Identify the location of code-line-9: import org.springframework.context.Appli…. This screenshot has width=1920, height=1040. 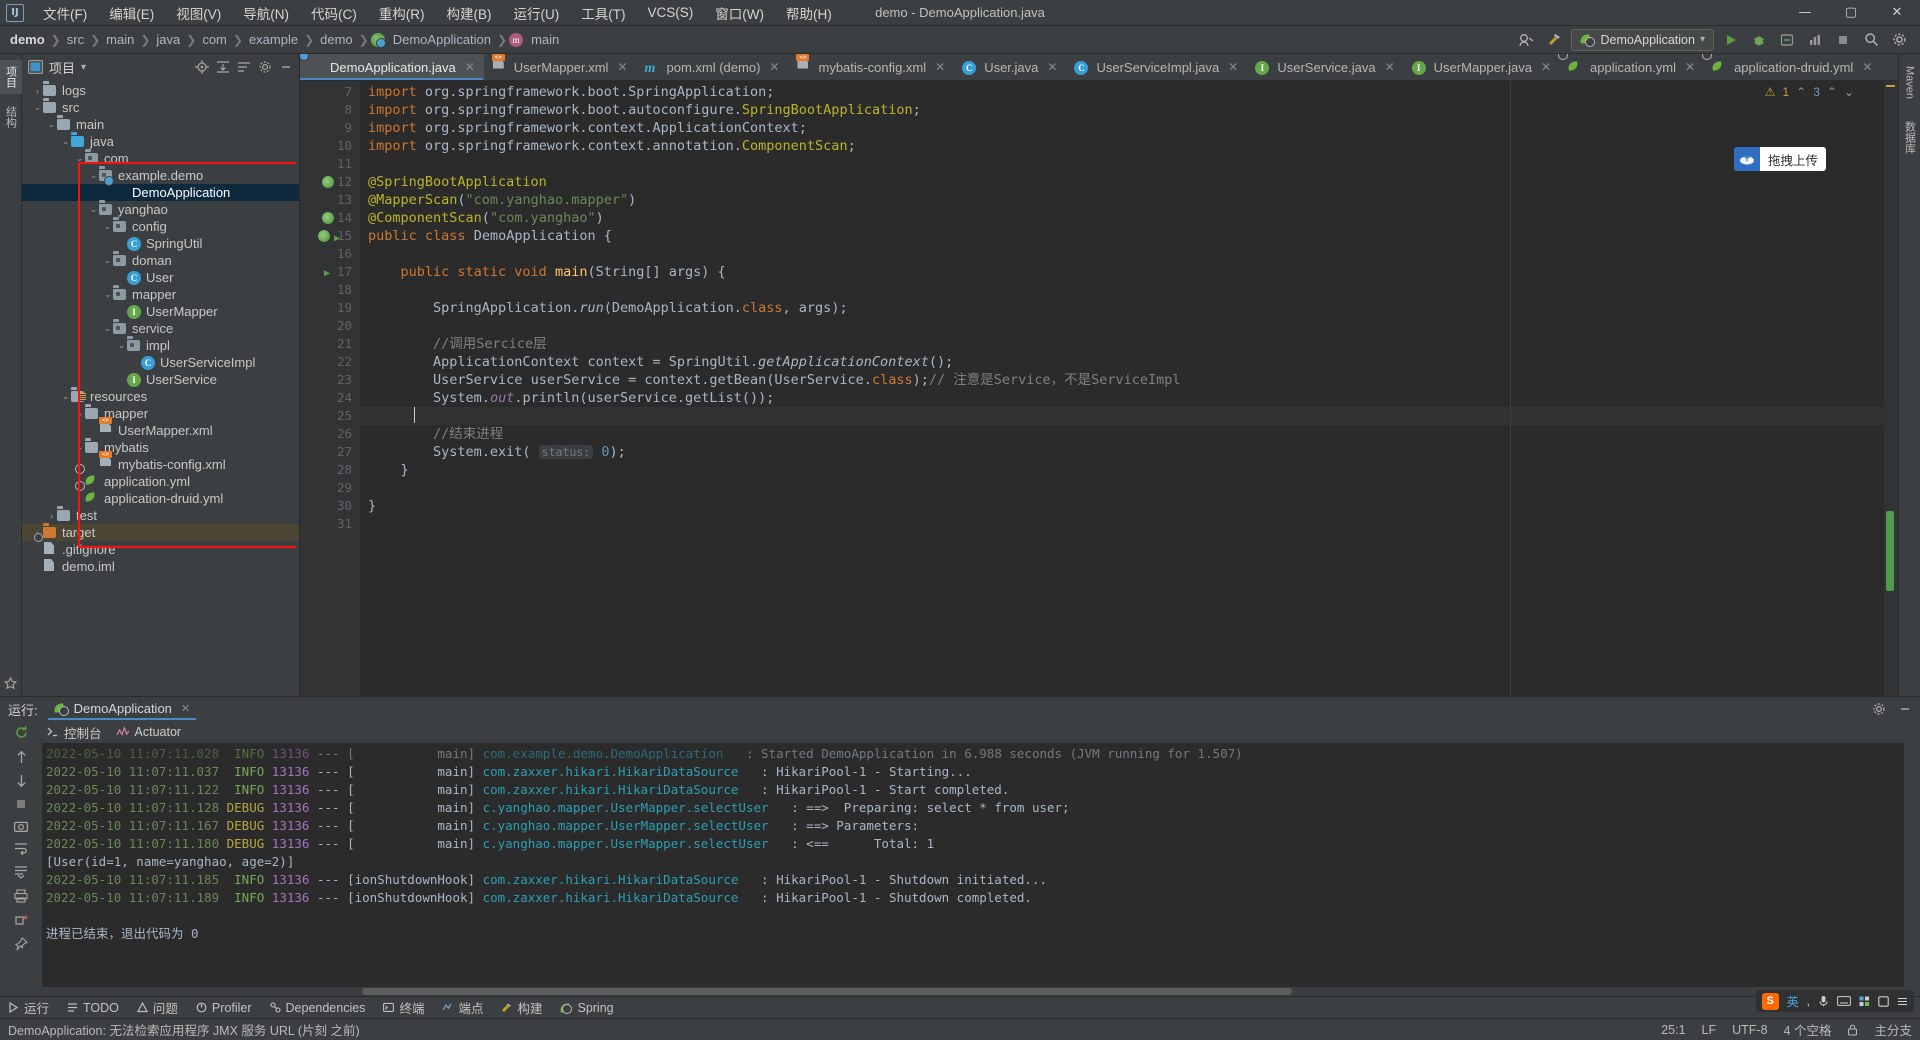
(1122, 128).